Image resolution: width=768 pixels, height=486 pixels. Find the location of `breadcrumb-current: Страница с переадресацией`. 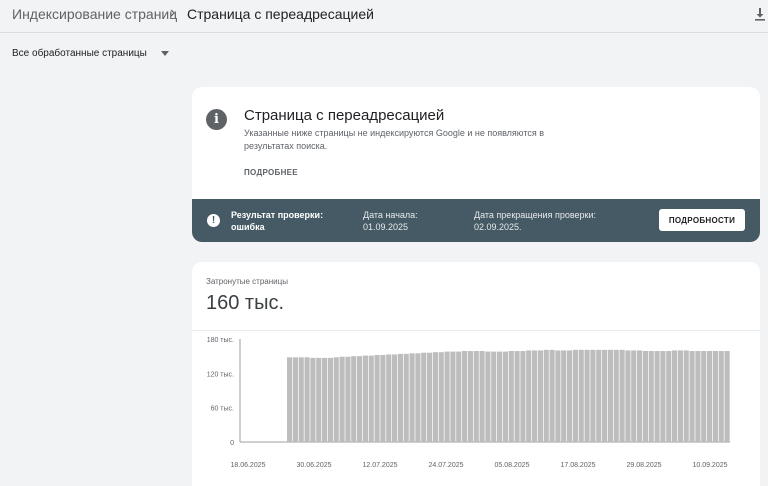

breadcrumb-current: Страница с переадресацией is located at coordinates (280, 14).